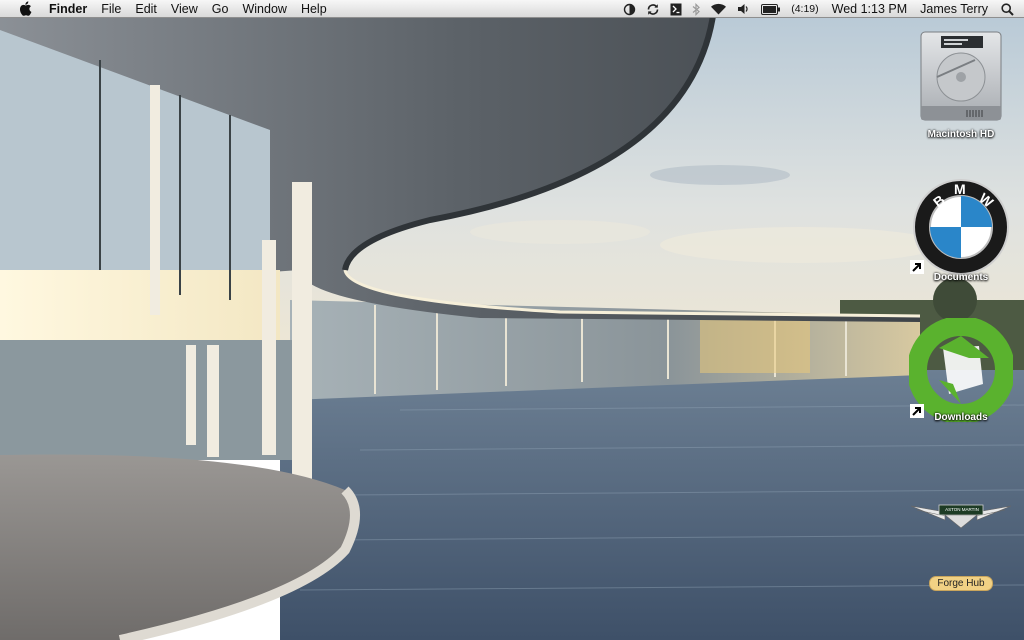 The image size is (1024, 640). I want to click on desktop-icon-forge-hub: Forge Hub, so click(961, 582).